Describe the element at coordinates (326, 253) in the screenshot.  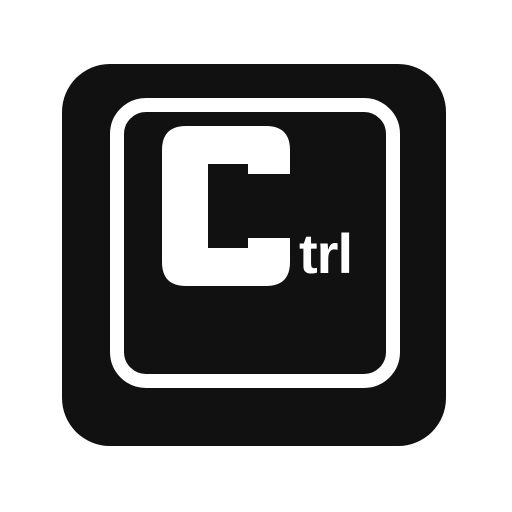
I see `key-label-suffix: trl` at that location.